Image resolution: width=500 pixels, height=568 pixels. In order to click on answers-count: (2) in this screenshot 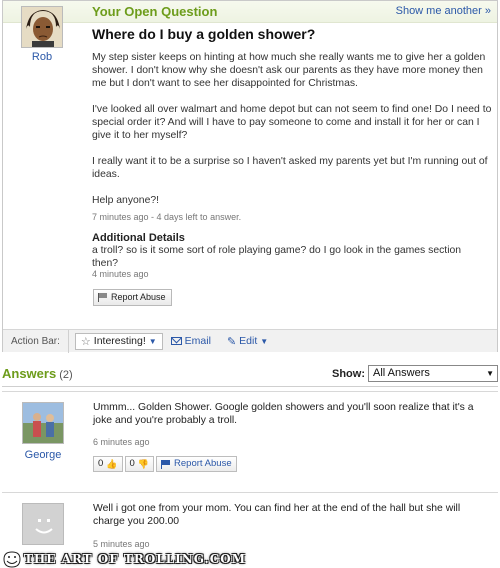, I will do `click(66, 375)`.